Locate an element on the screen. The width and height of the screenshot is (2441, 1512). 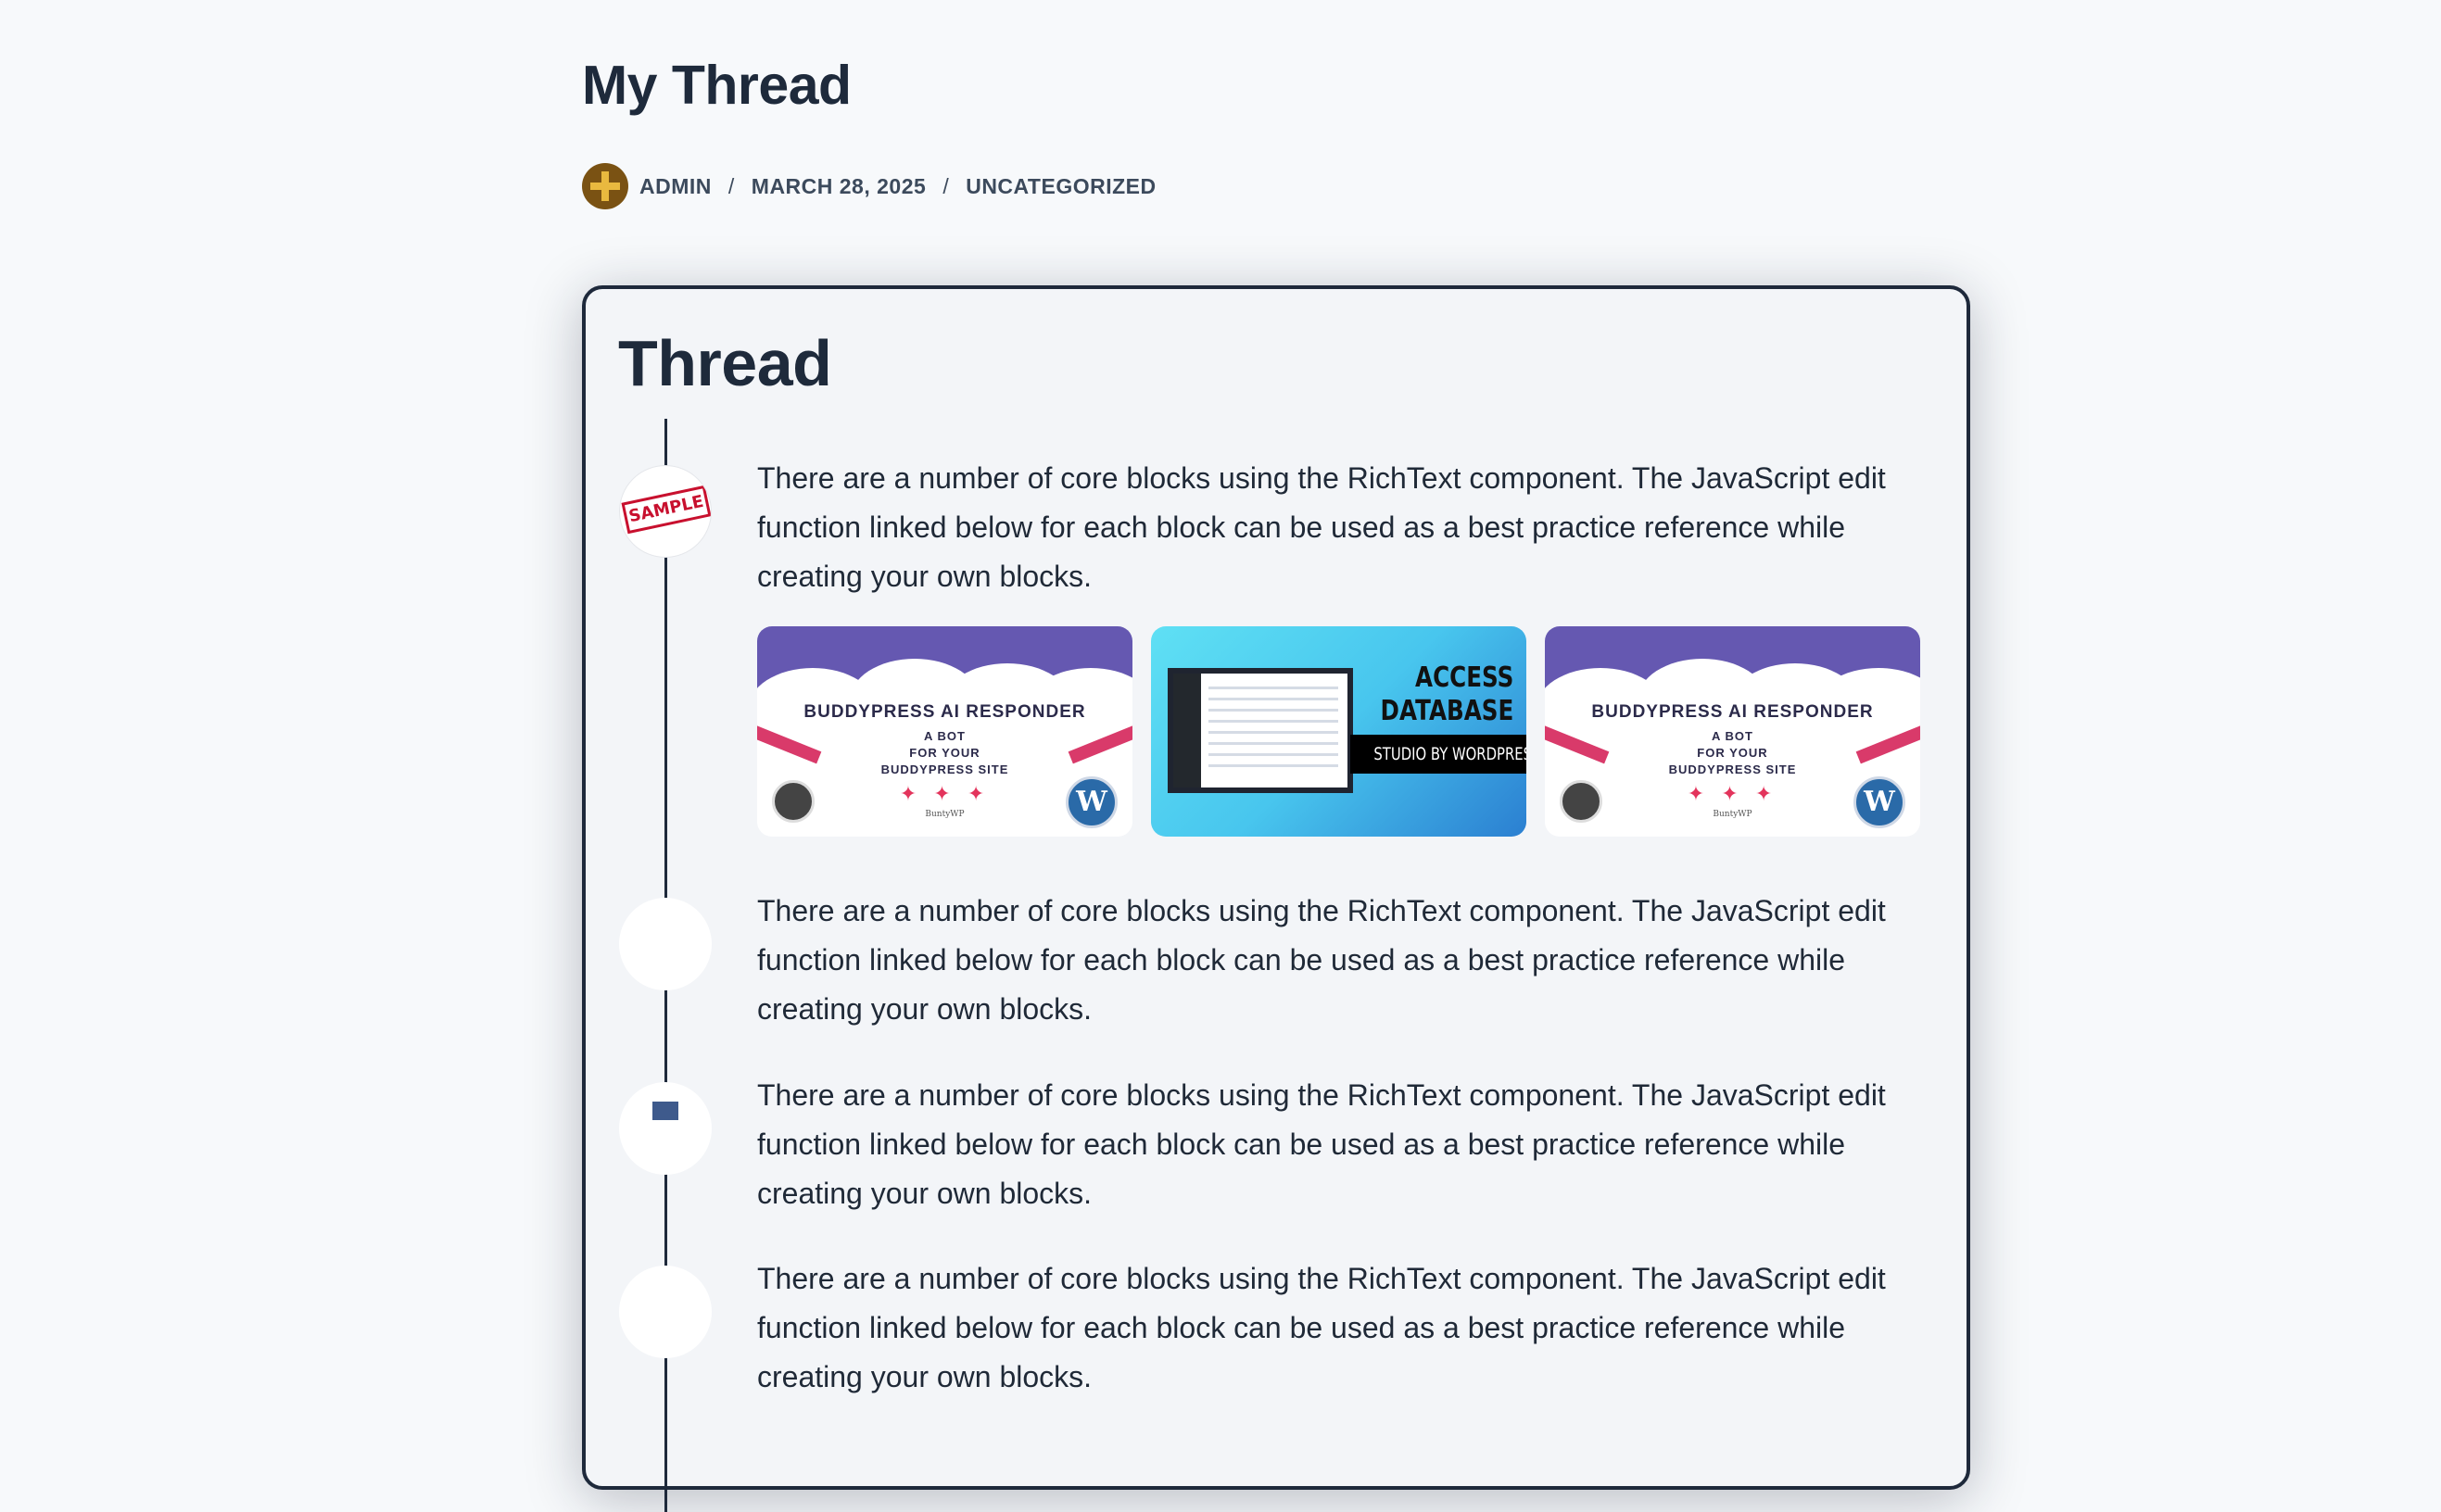
author-link: ADMIN is located at coordinates (675, 186).